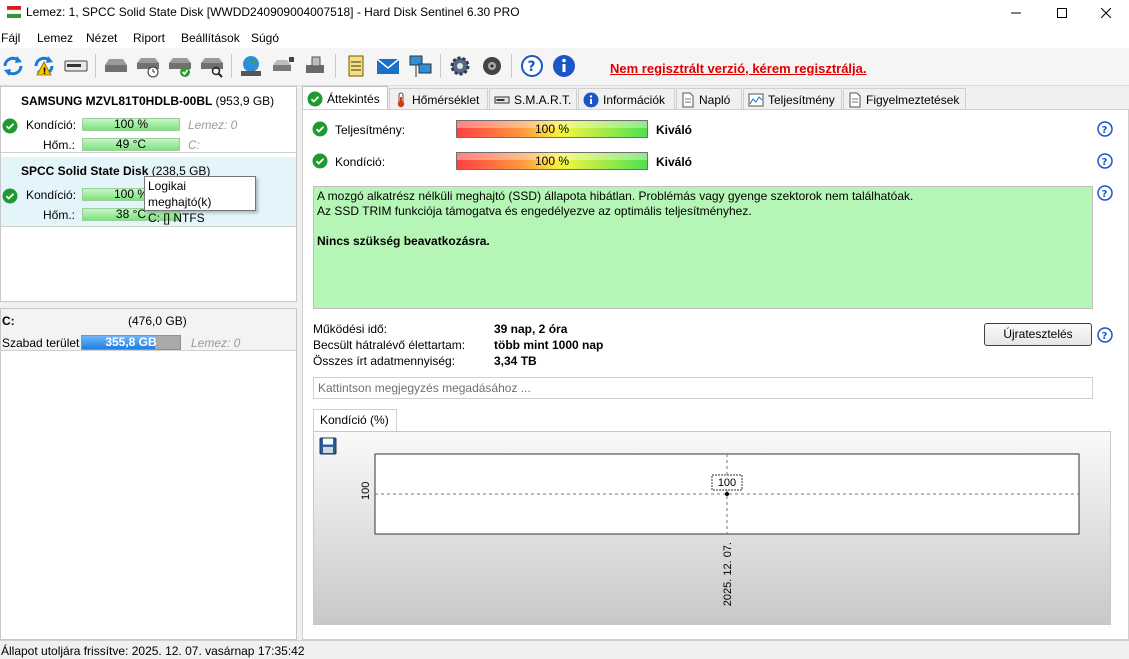 This screenshot has height=659, width=1129. I want to click on menu-bar: Fájl Lemez Nézet Riport Beállítások Súgó, so click(564, 37).